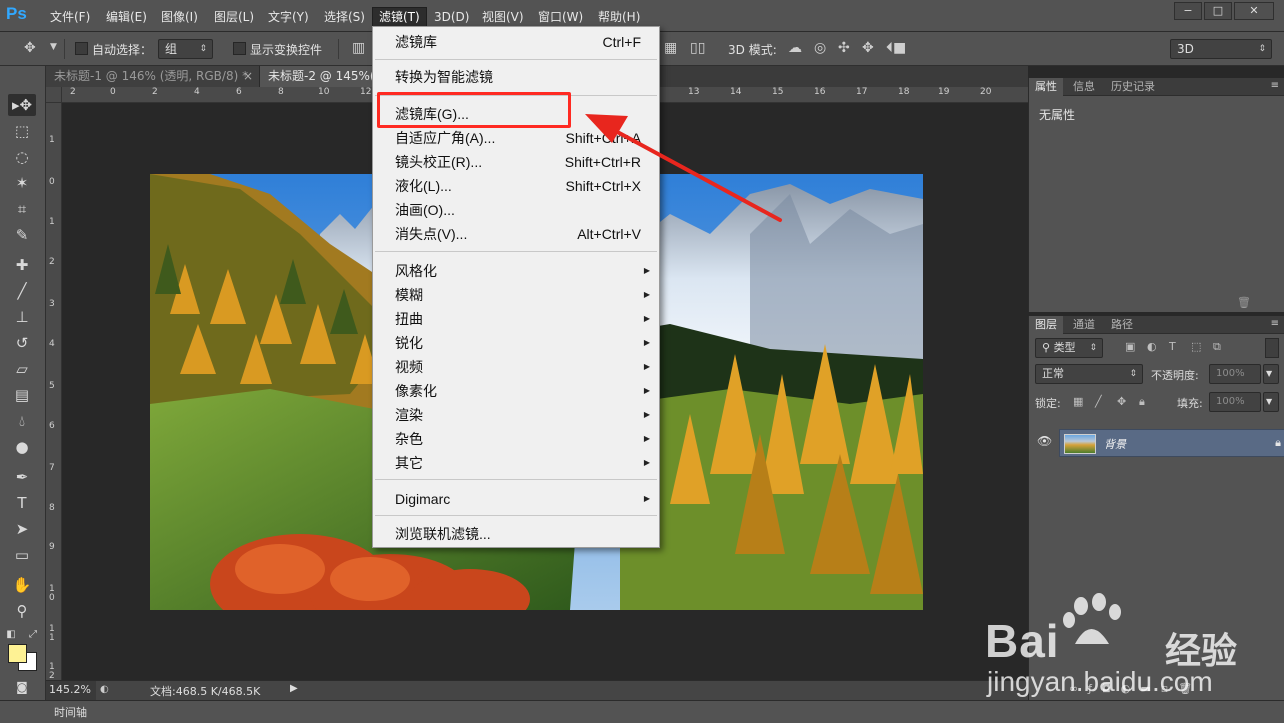 The image size is (1284, 723). I want to click on tab-layers: 图层, so click(1046, 325).